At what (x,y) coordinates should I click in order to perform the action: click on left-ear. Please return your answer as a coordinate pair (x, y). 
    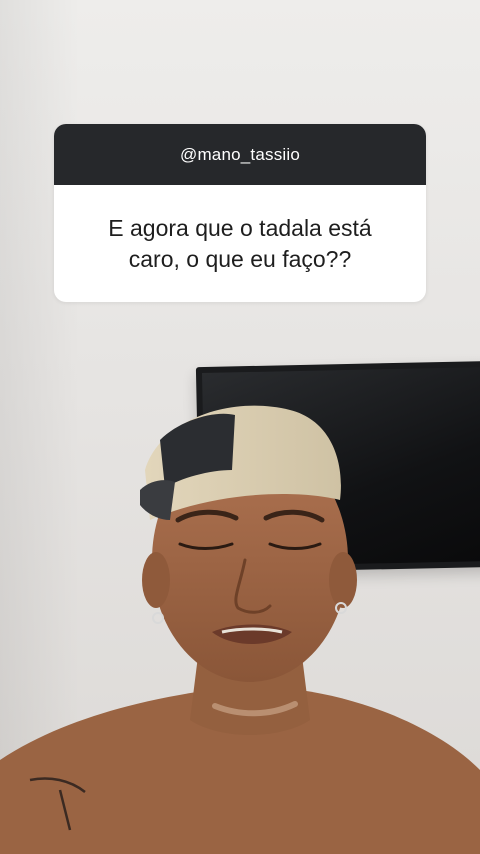
    Looking at the image, I should click on (156, 580).